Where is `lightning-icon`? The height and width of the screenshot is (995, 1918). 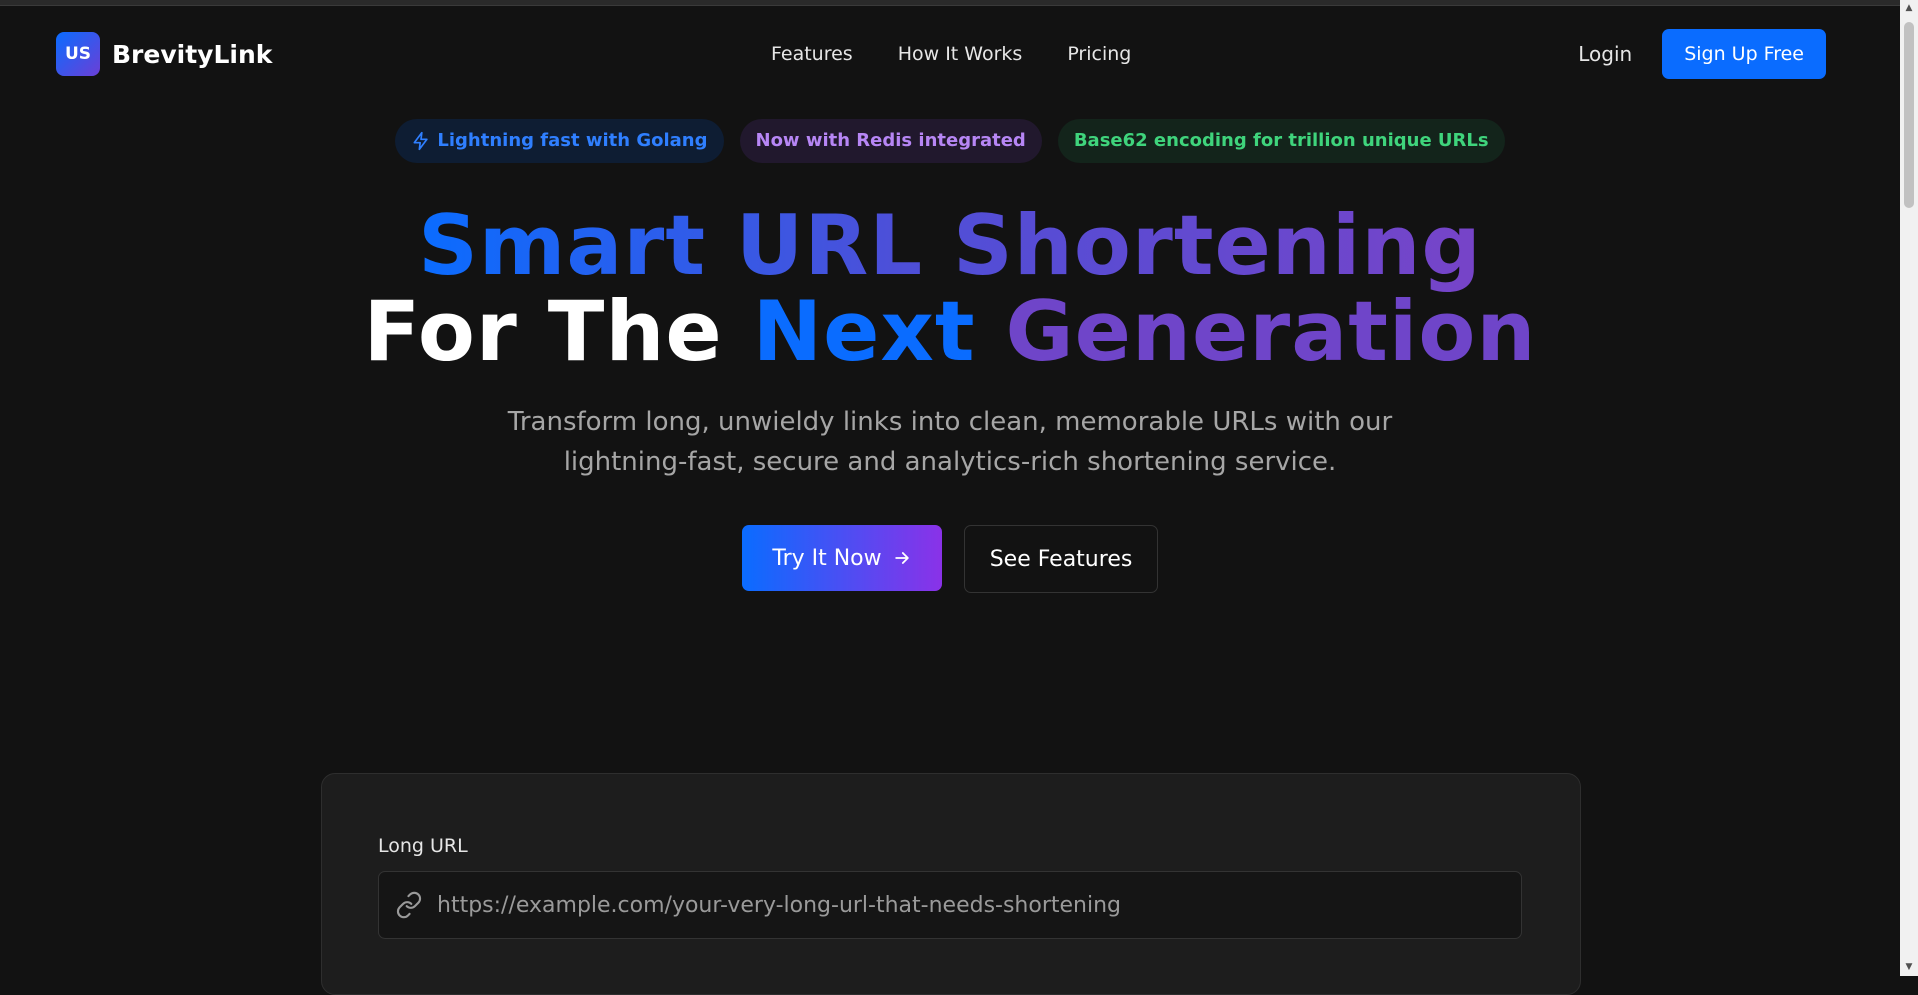 lightning-icon is located at coordinates (421, 141).